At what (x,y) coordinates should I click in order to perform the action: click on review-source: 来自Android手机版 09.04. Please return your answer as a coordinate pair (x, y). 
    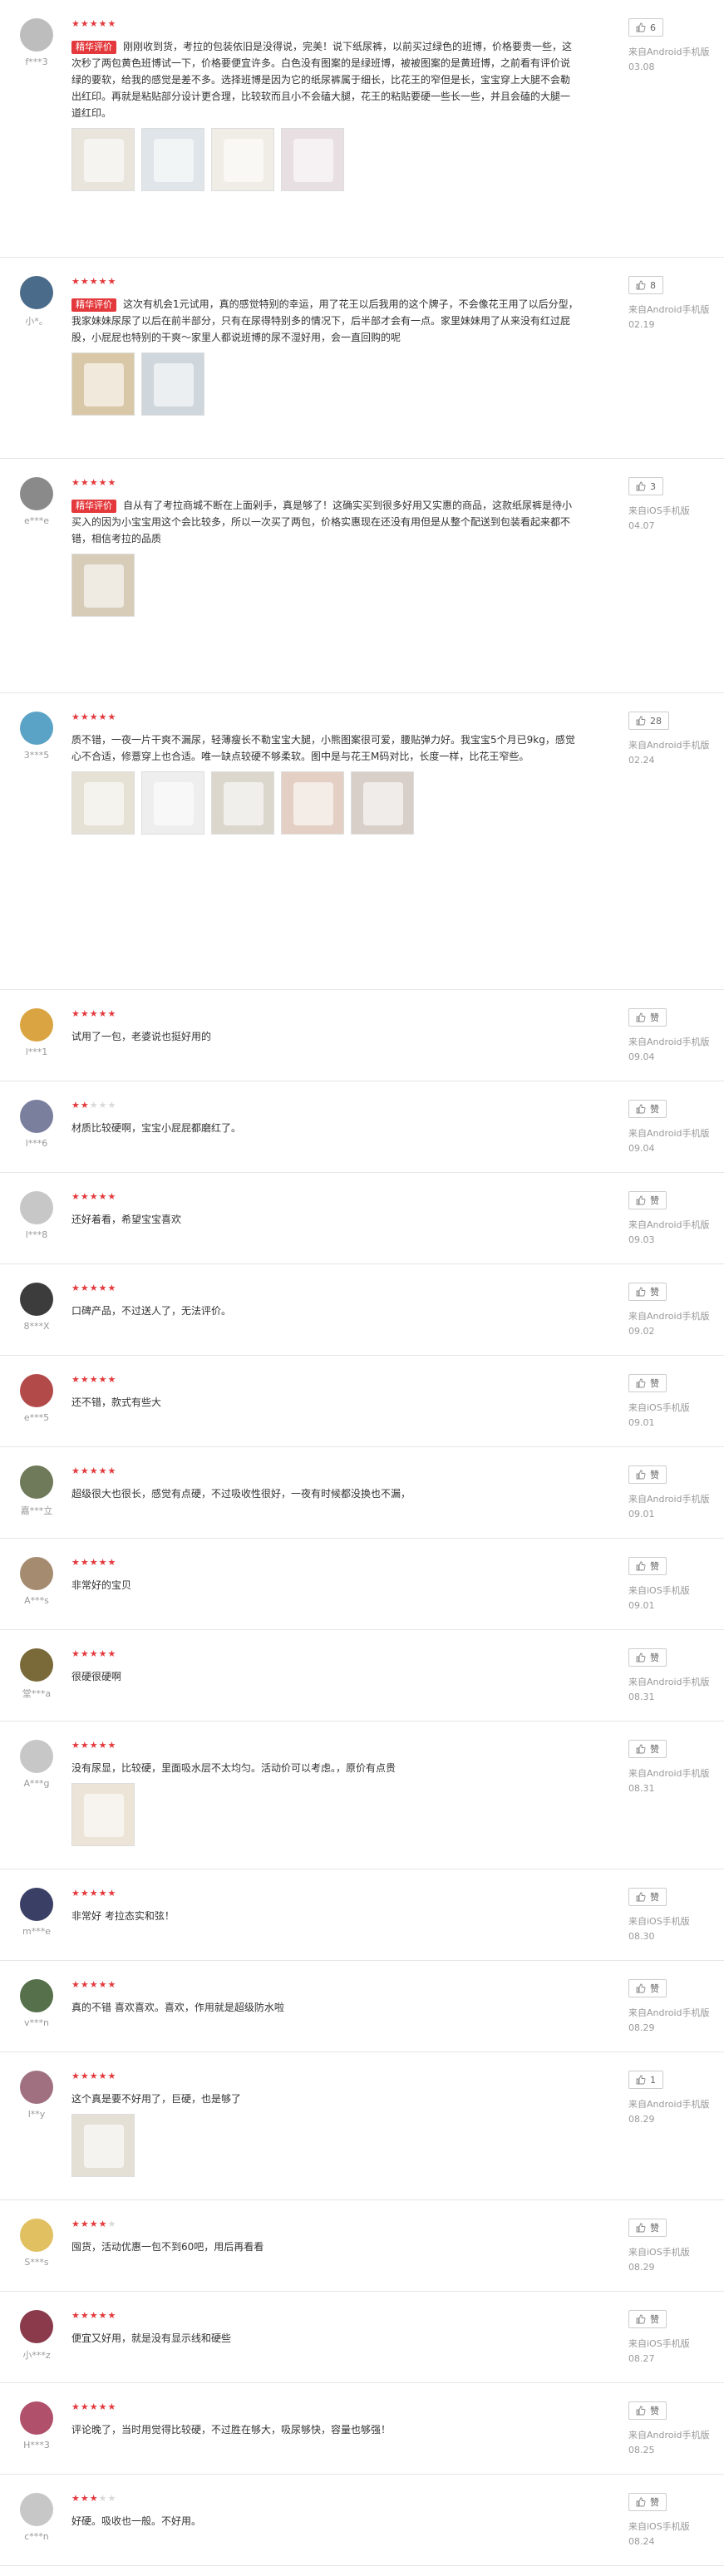
    Looking at the image, I should click on (674, 1141).